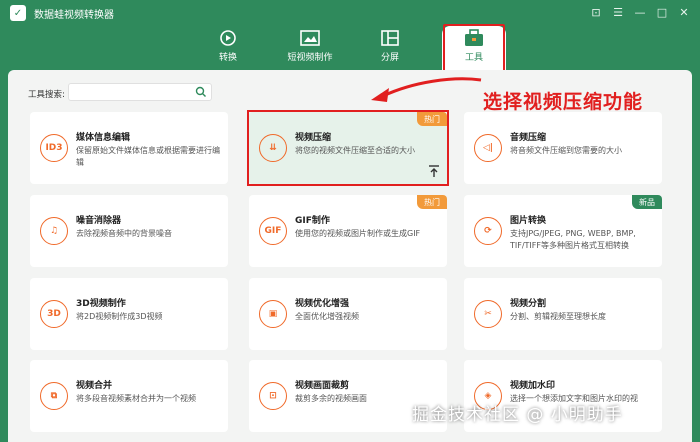  I want to click on gif-icon: GIF, so click(273, 231).